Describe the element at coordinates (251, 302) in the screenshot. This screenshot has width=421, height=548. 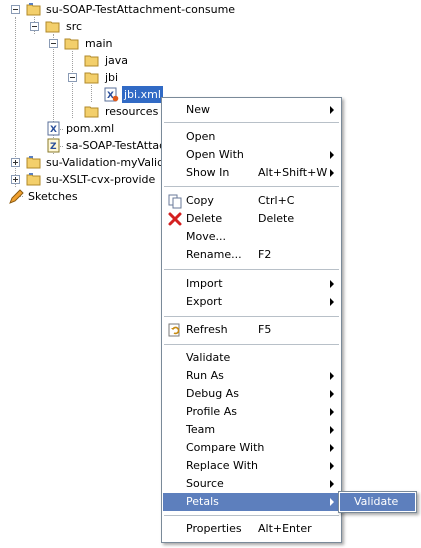
I see `menu-item-export: Export` at that location.